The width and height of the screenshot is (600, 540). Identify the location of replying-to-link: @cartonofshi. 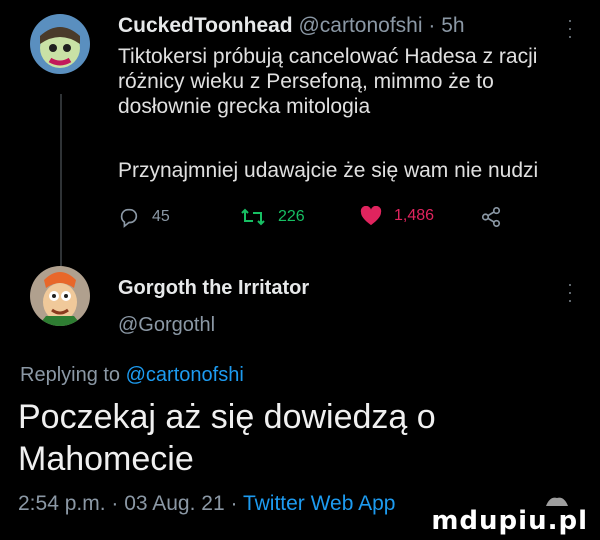
(185, 375).